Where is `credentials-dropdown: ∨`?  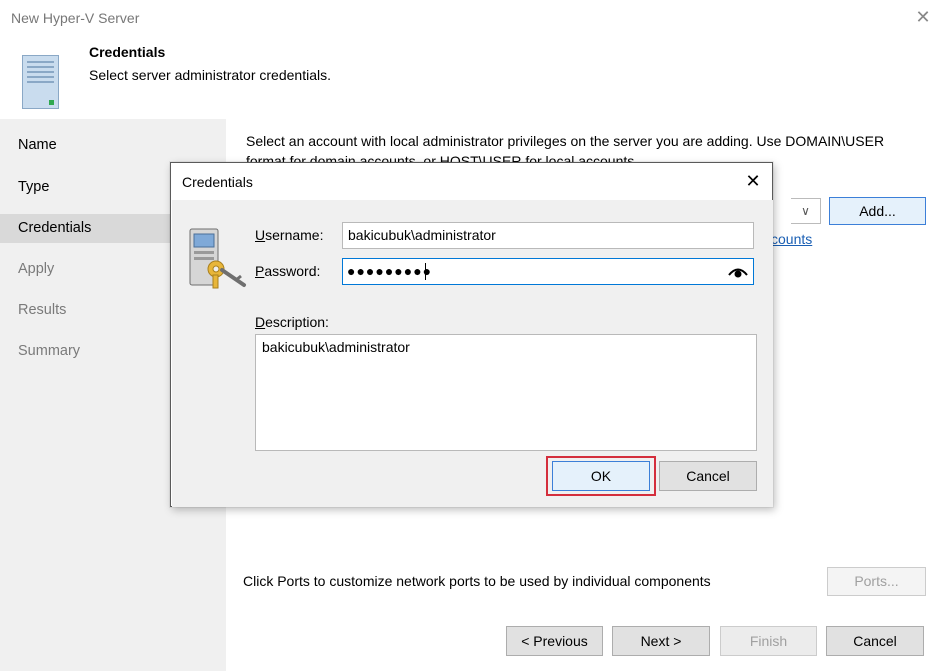 credentials-dropdown: ∨ is located at coordinates (806, 211).